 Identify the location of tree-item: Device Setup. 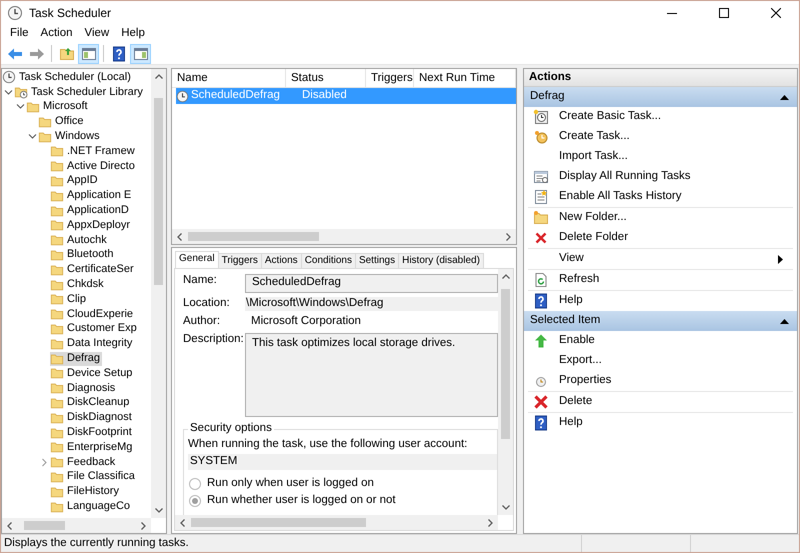
(92, 373).